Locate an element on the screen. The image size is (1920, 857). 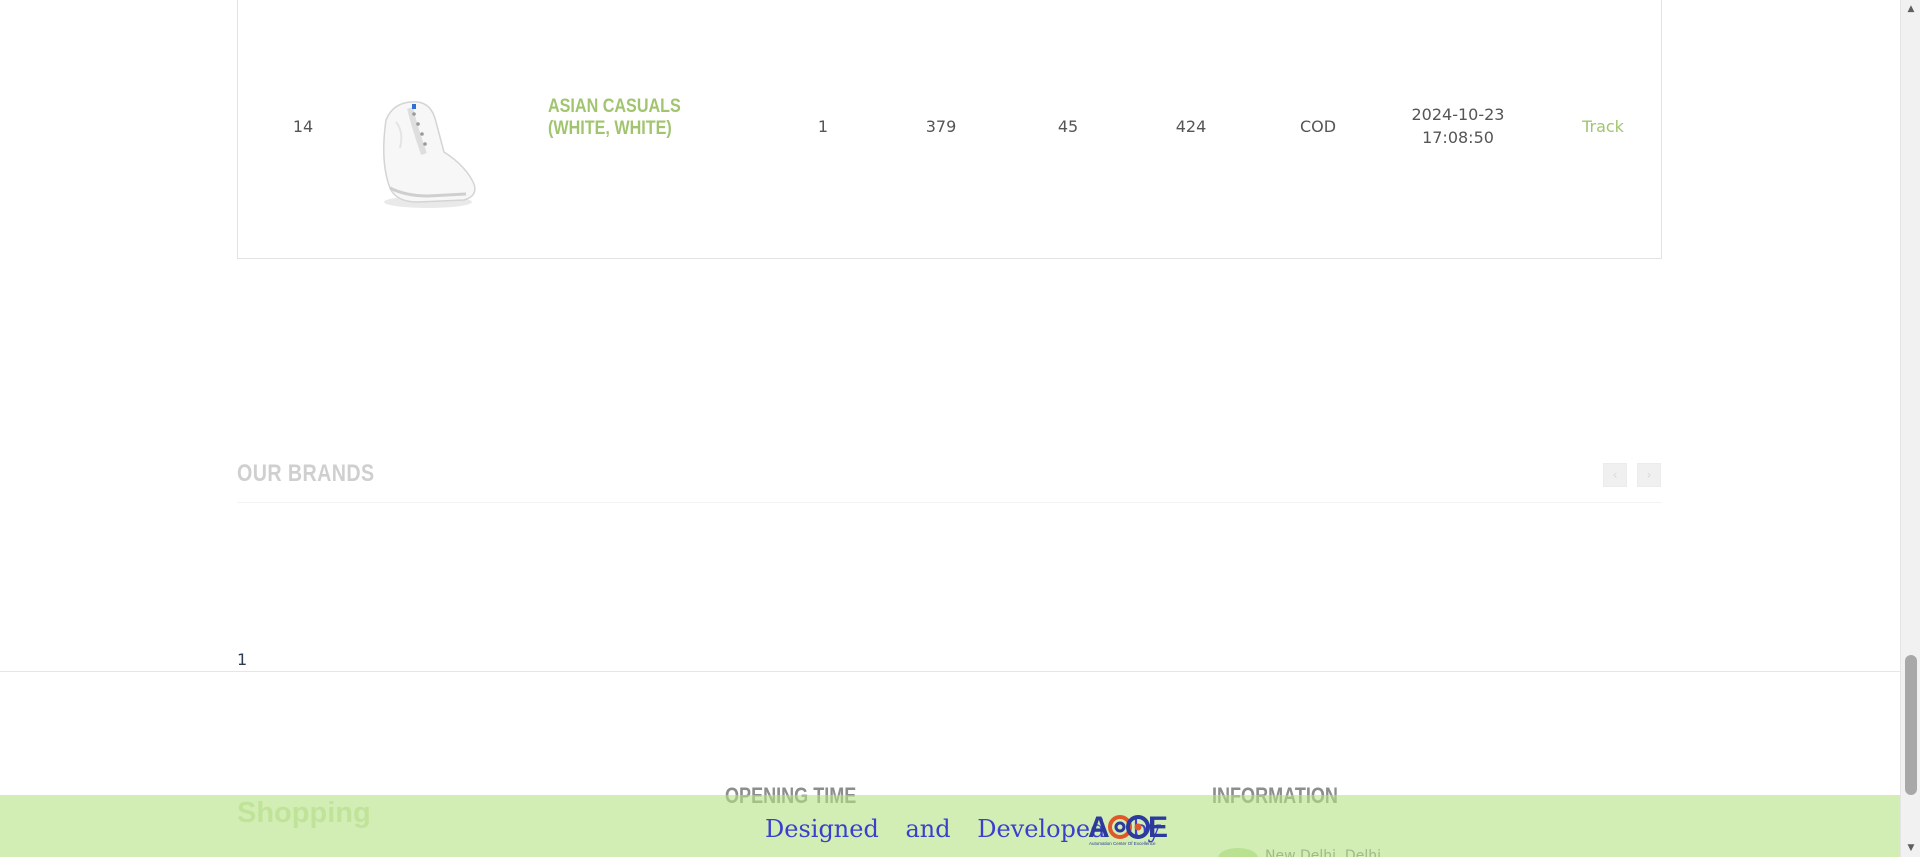
footer-address: New Delhi, Delhi is located at coordinates (1323, 852).